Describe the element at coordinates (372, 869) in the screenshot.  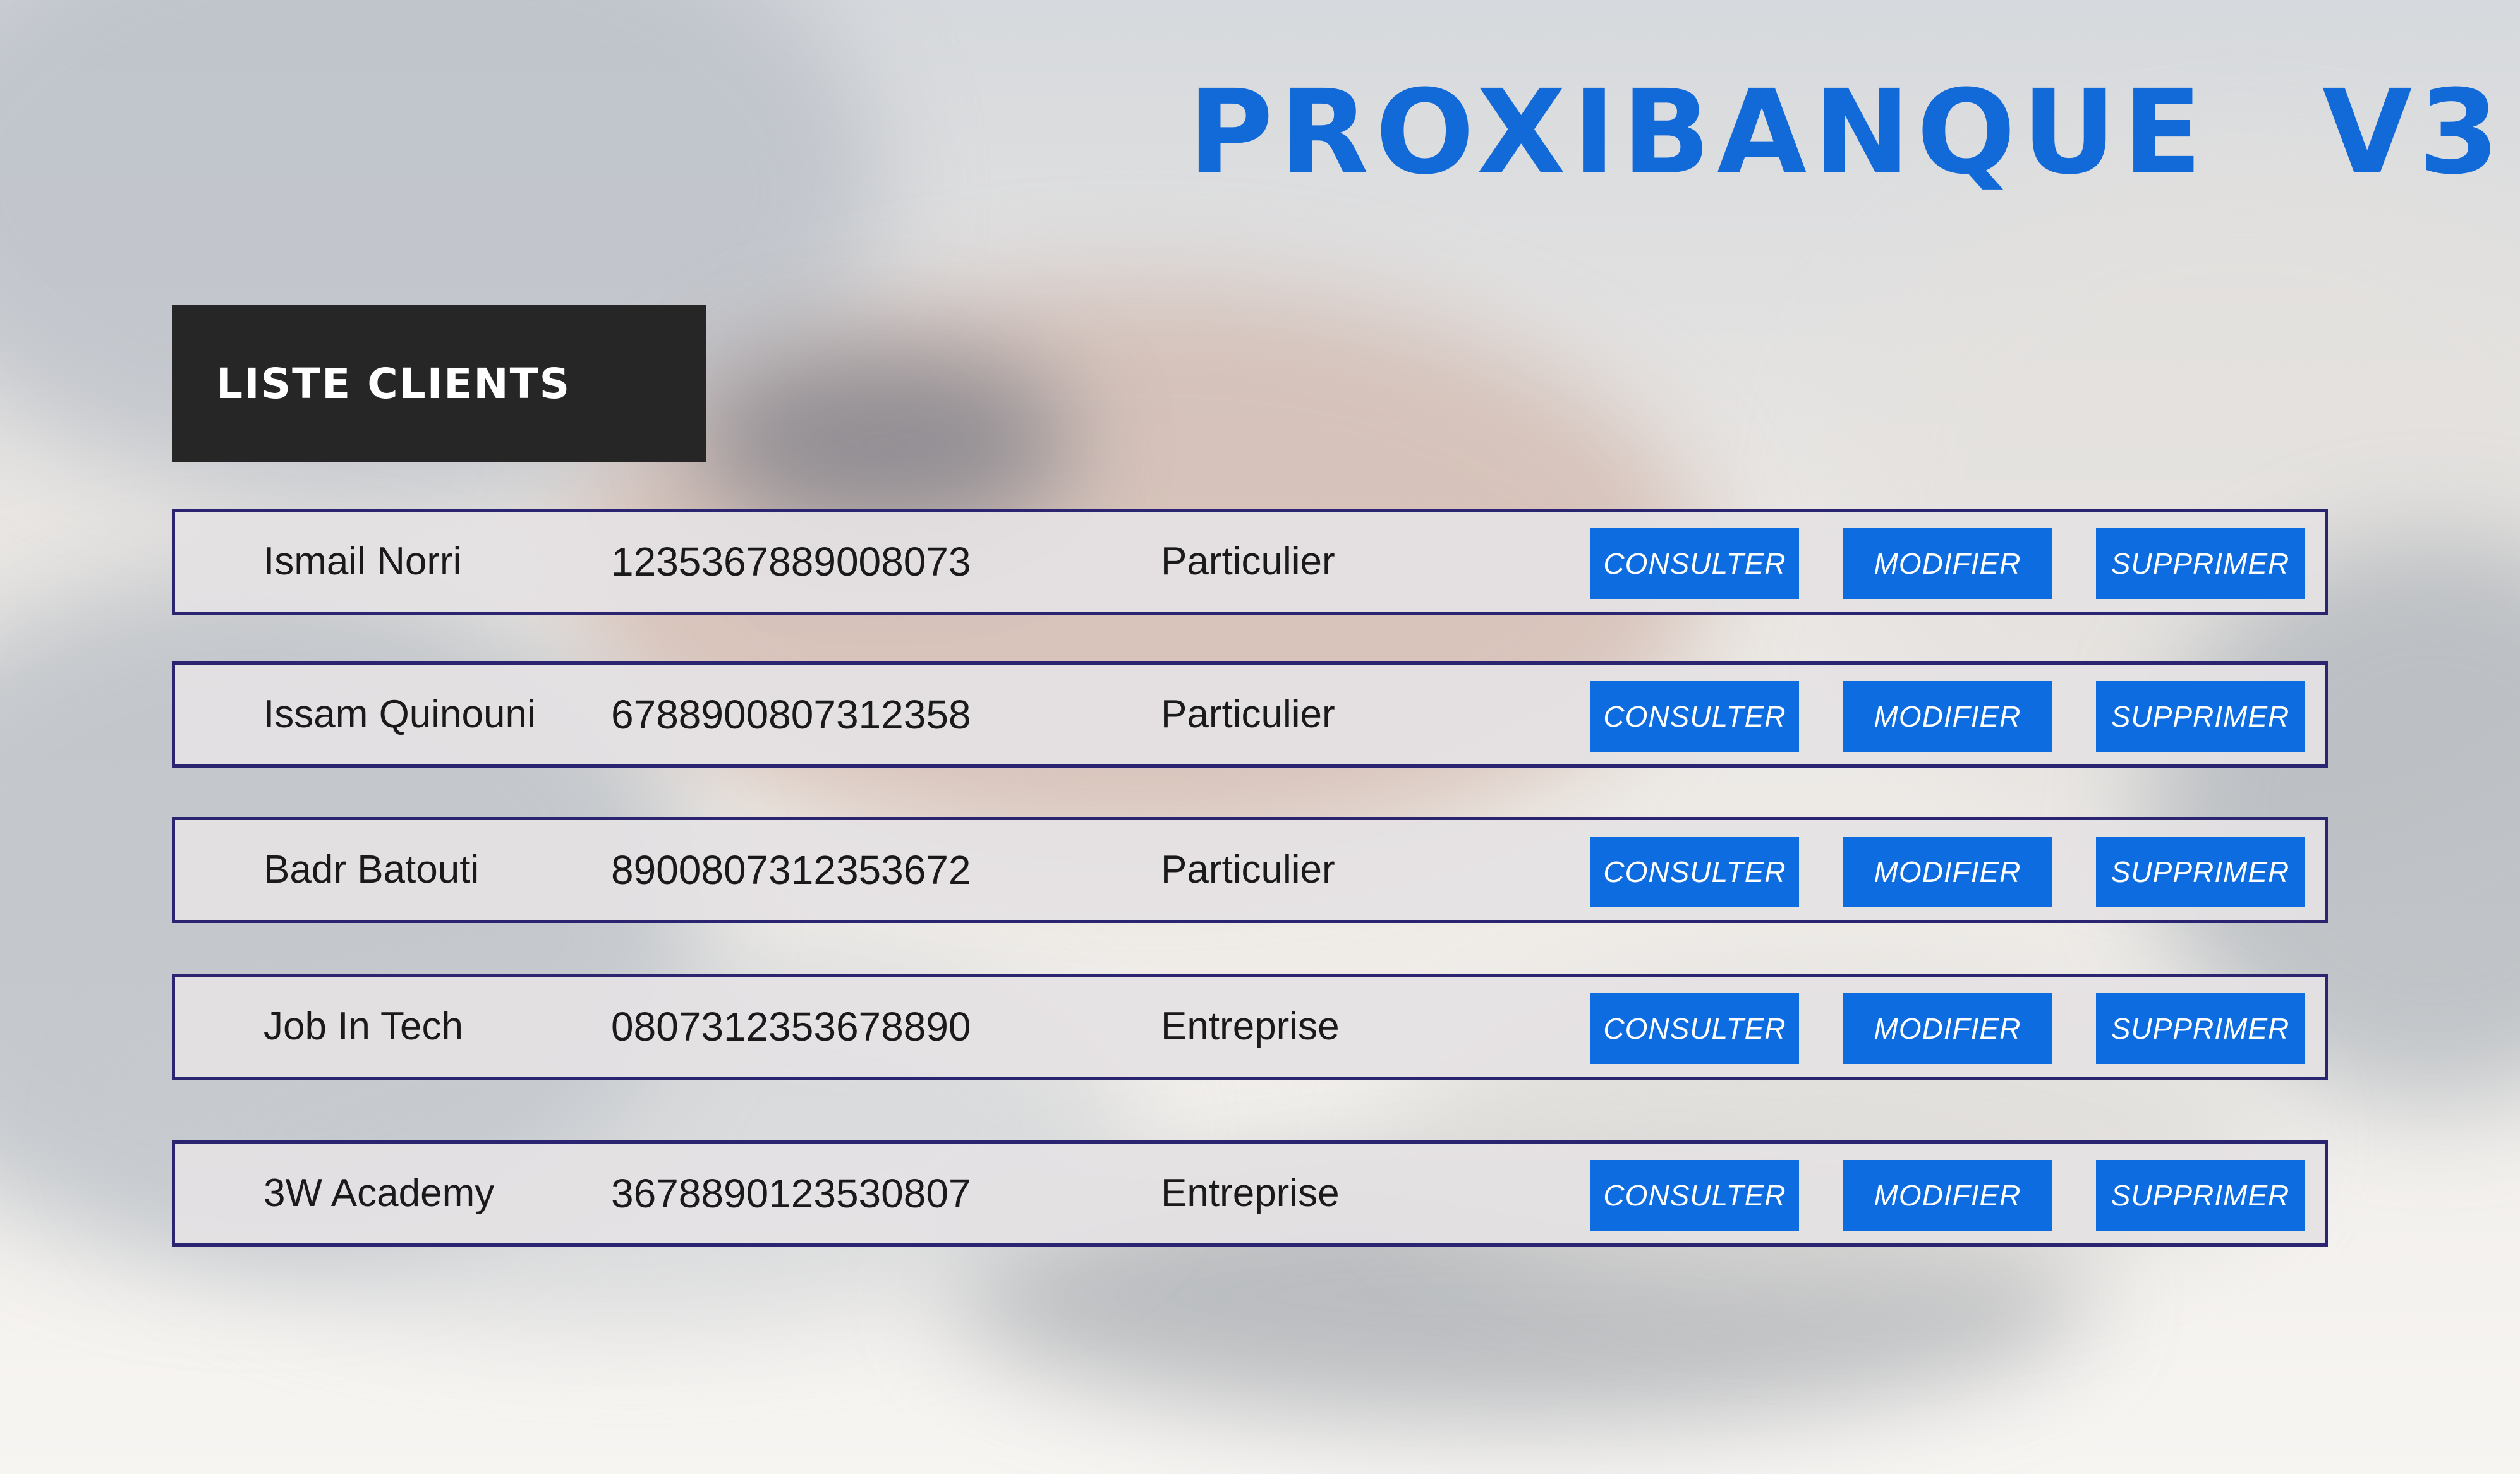
I see `client-name: Badr Batouti` at that location.